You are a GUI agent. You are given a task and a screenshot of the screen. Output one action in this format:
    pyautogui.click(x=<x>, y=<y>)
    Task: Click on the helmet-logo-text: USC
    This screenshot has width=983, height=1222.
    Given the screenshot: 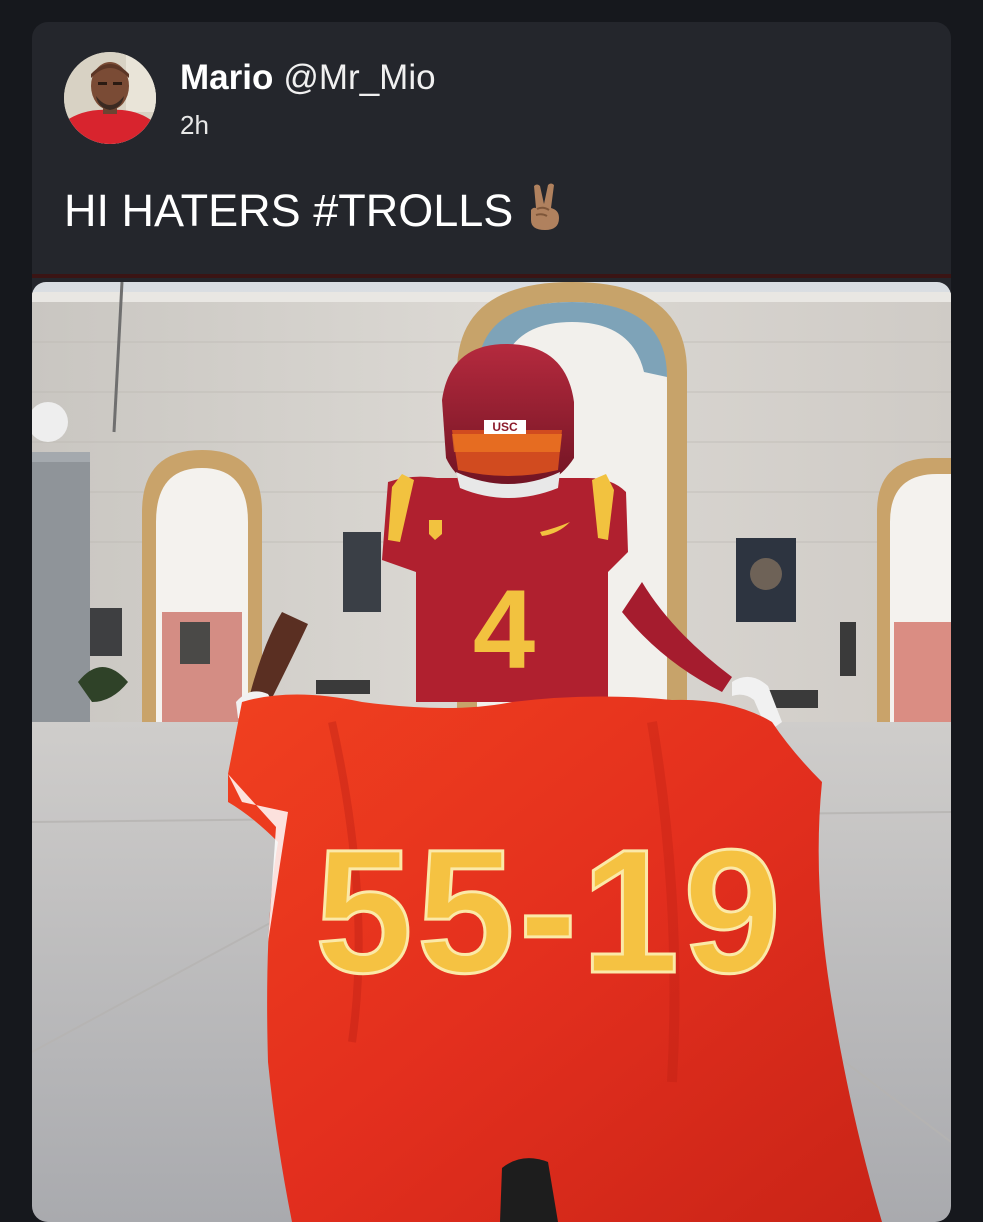 What is the action you would take?
    pyautogui.click(x=505, y=427)
    